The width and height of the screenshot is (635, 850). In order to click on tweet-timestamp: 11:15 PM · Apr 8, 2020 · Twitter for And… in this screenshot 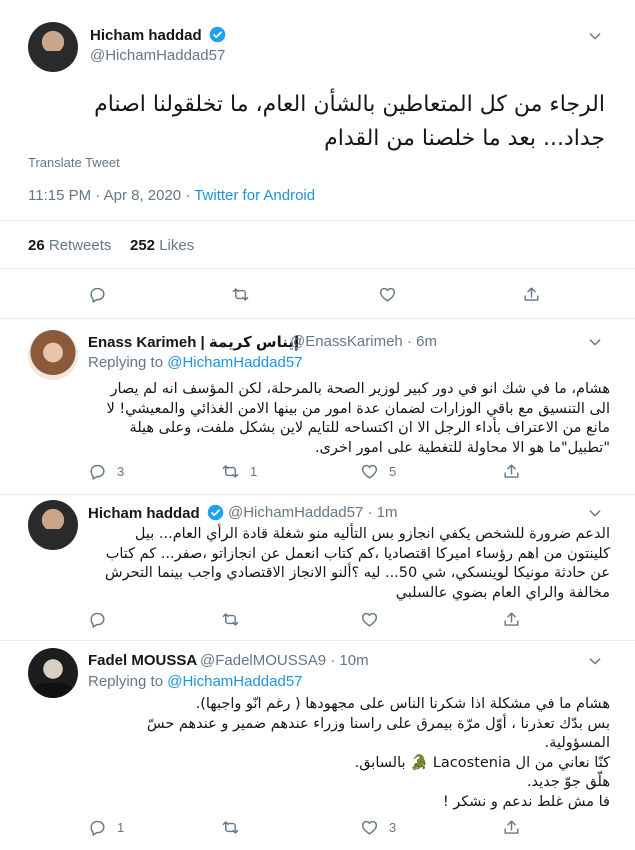, I will do `click(171, 195)`.